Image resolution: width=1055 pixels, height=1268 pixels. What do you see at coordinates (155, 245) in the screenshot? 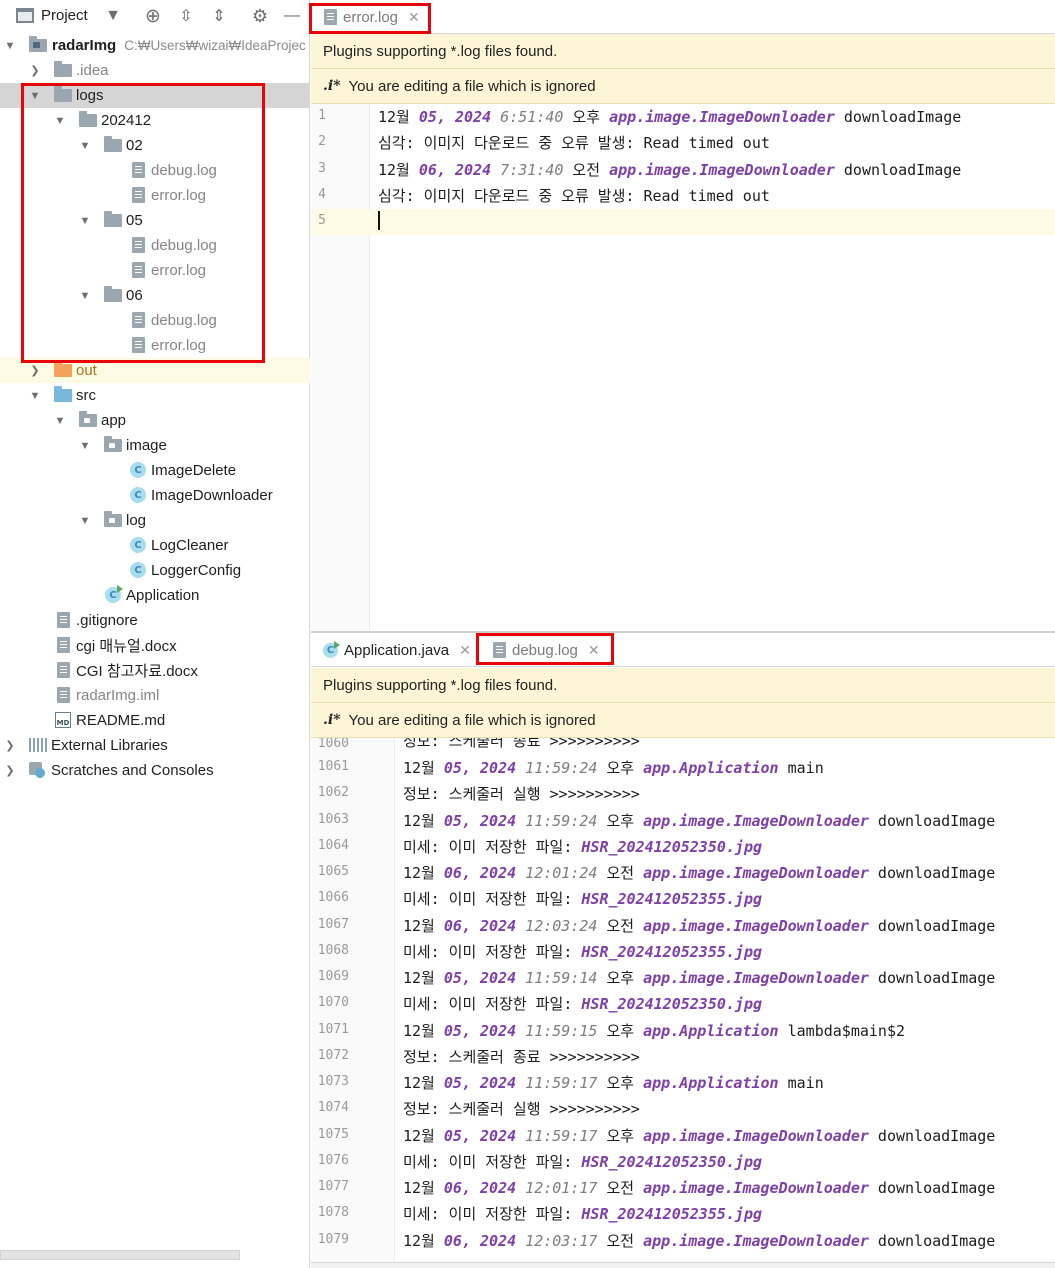
I see `tree-row-05-debug: debug.log` at bounding box center [155, 245].